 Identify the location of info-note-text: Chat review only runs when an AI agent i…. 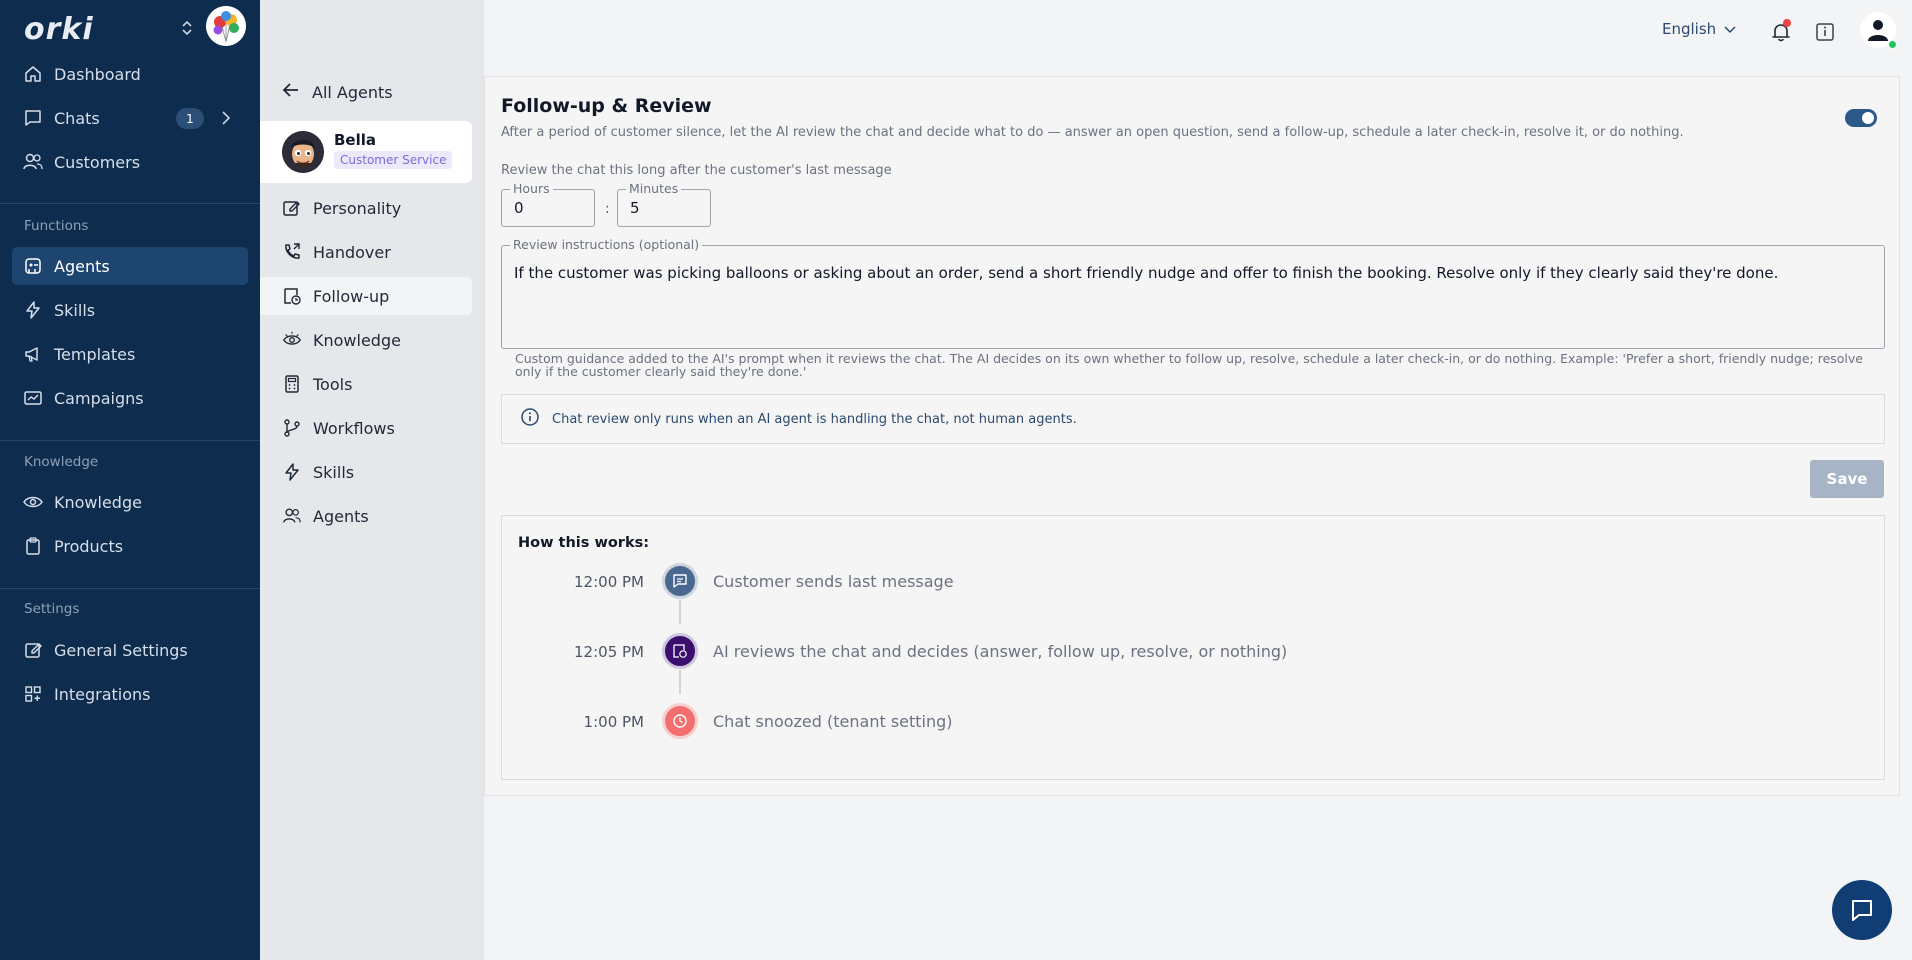
(814, 419).